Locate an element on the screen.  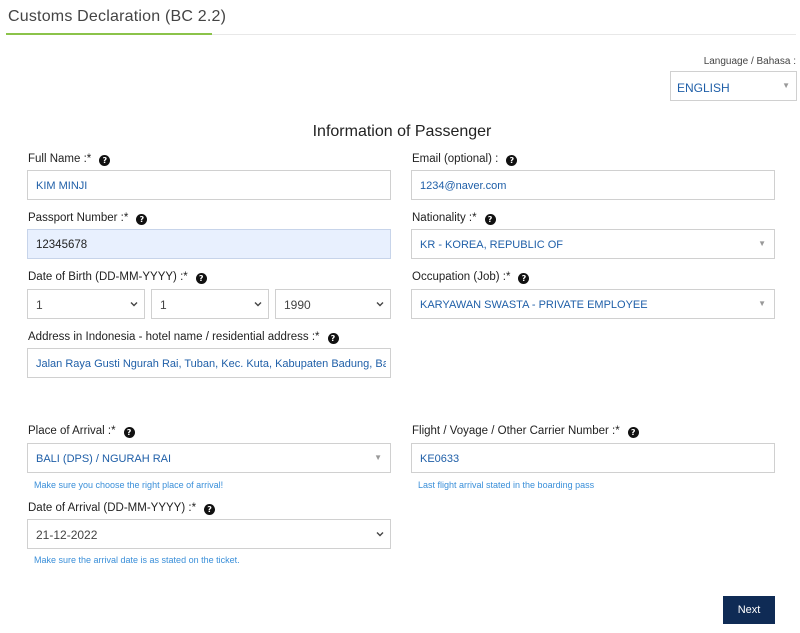
dob-year-value: 1990 is located at coordinates (297, 305).